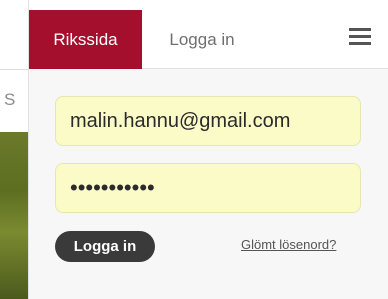 The height and width of the screenshot is (299, 388). I want to click on forgot-password-link: Glömt lösenord?, so click(288, 244).